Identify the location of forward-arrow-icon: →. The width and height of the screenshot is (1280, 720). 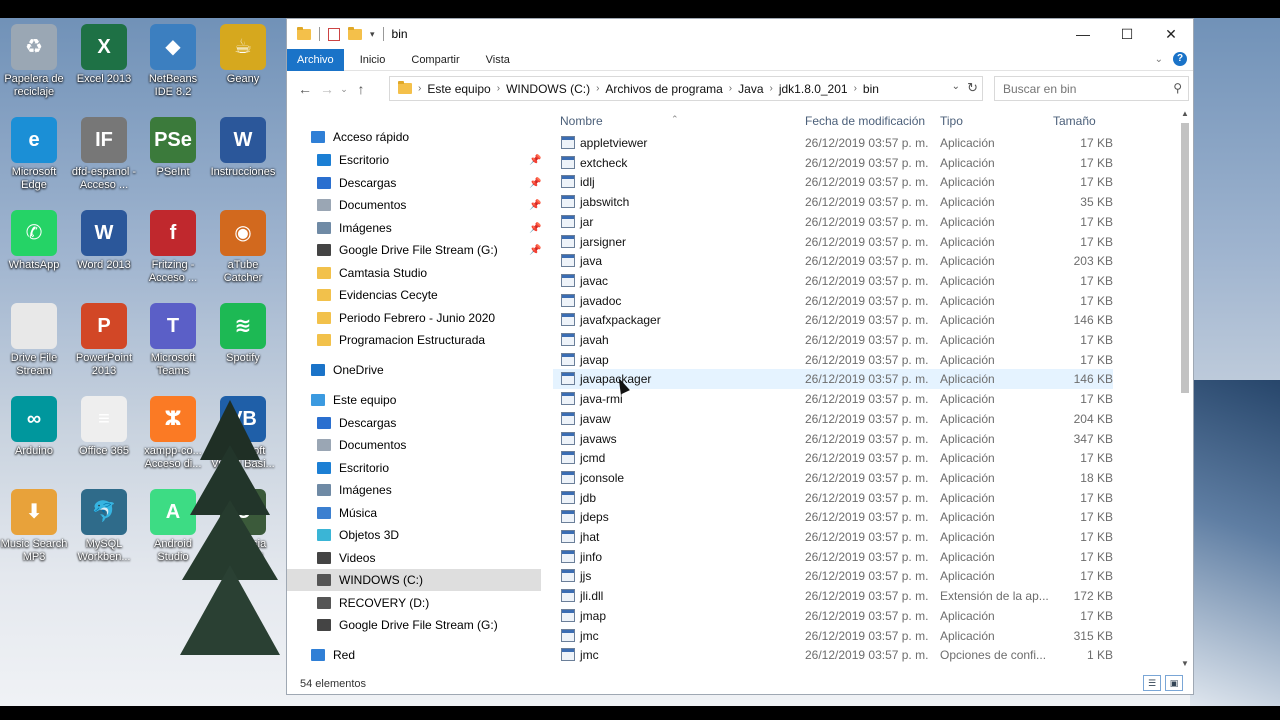
(327, 89).